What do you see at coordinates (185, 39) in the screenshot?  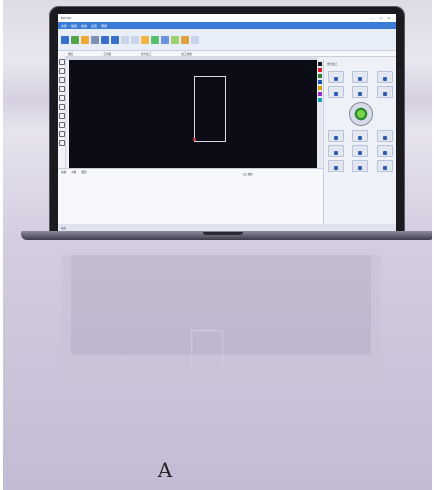 I see `text-icon` at bounding box center [185, 39].